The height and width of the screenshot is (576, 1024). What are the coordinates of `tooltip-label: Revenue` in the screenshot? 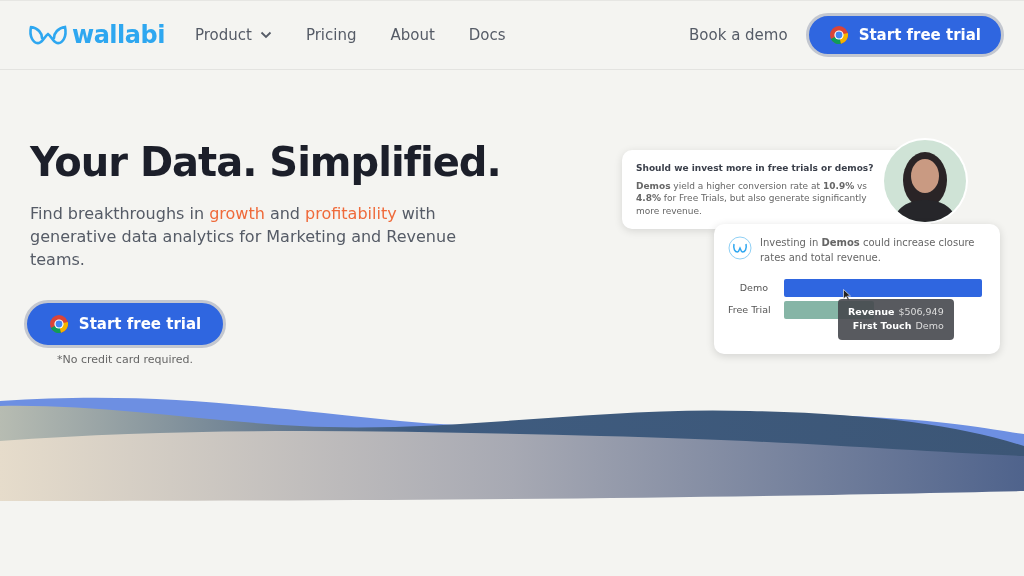 It's located at (871, 312).